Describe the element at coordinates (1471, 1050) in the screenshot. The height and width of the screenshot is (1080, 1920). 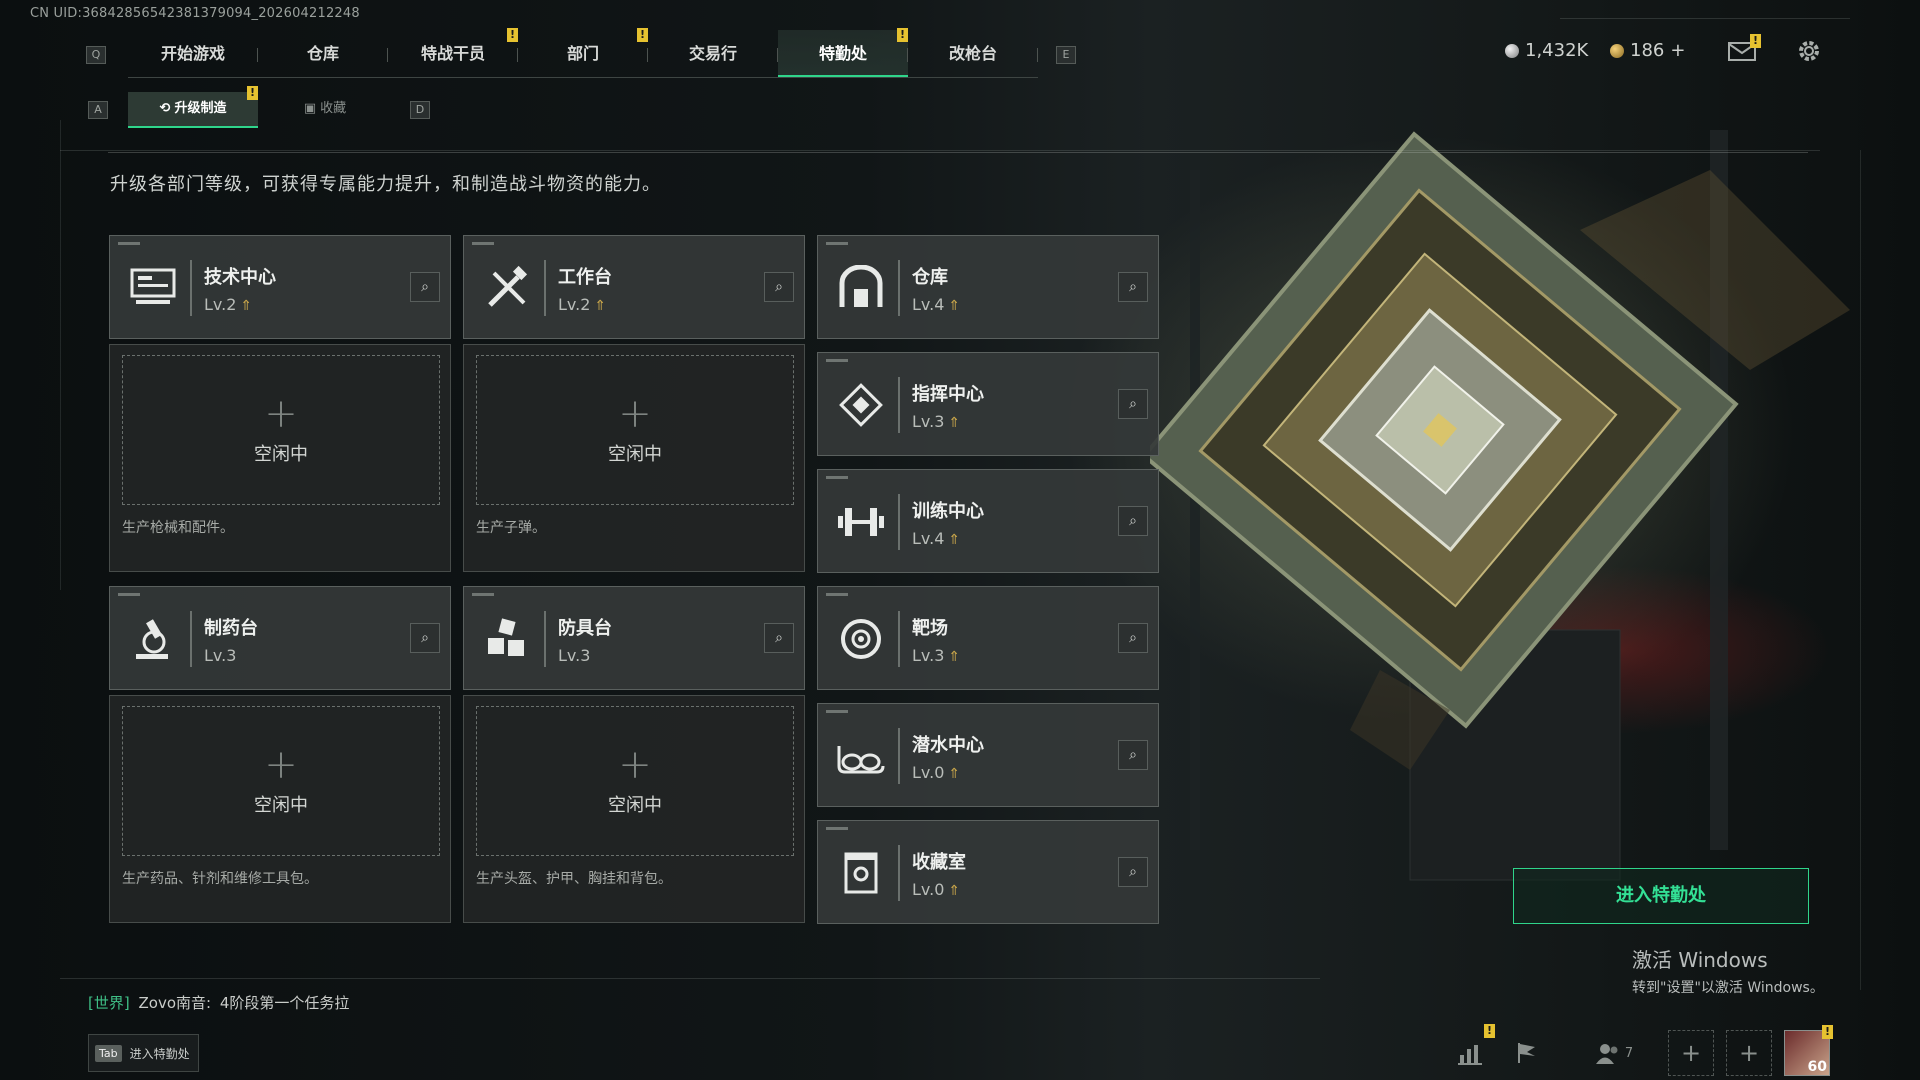
I see `stats-button: !` at that location.